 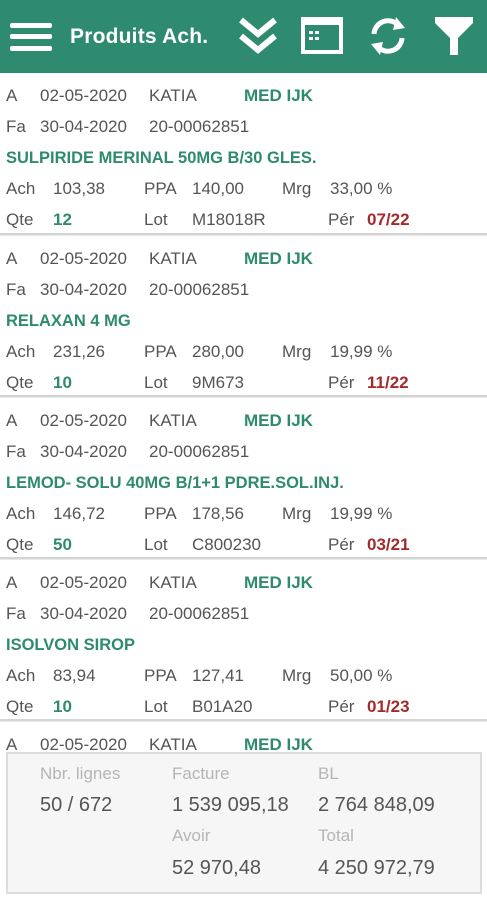 I want to click on facture-label: Facture, so click(x=201, y=773).